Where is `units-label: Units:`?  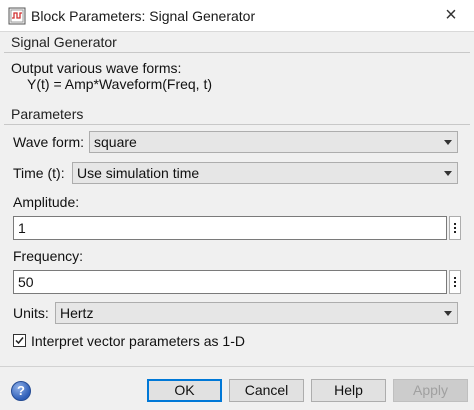
units-label: Units: is located at coordinates (31, 313).